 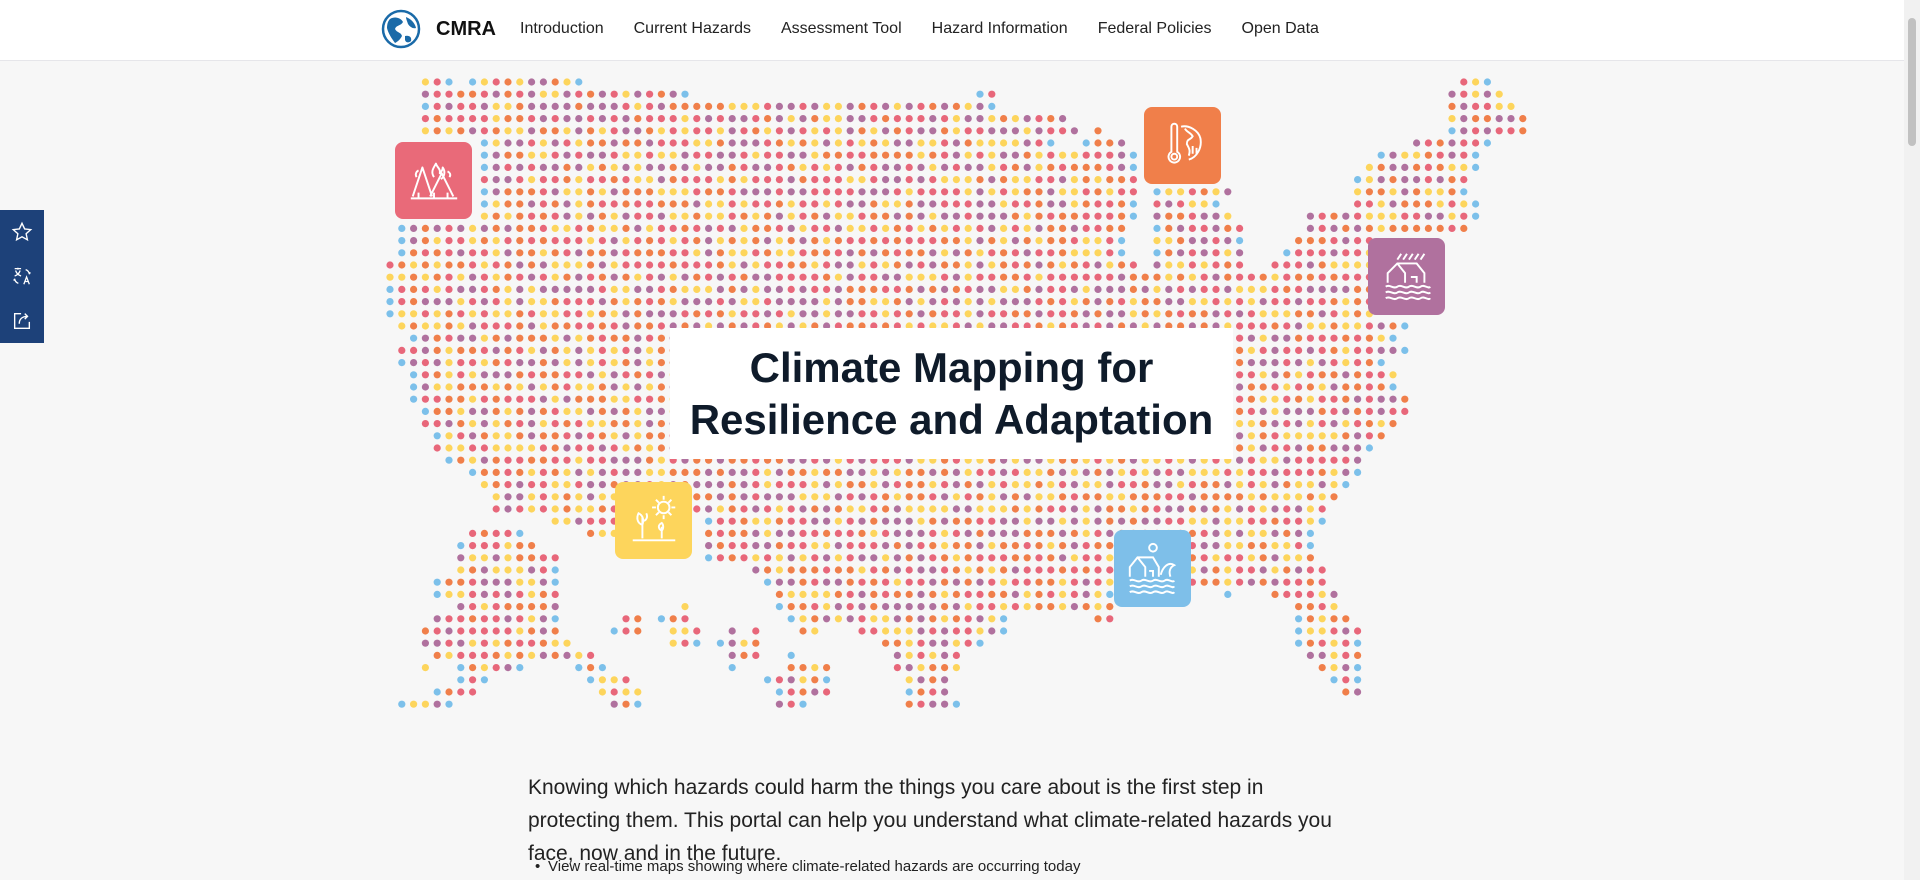 I want to click on nav-open-data: Open Data, so click(x=1280, y=29).